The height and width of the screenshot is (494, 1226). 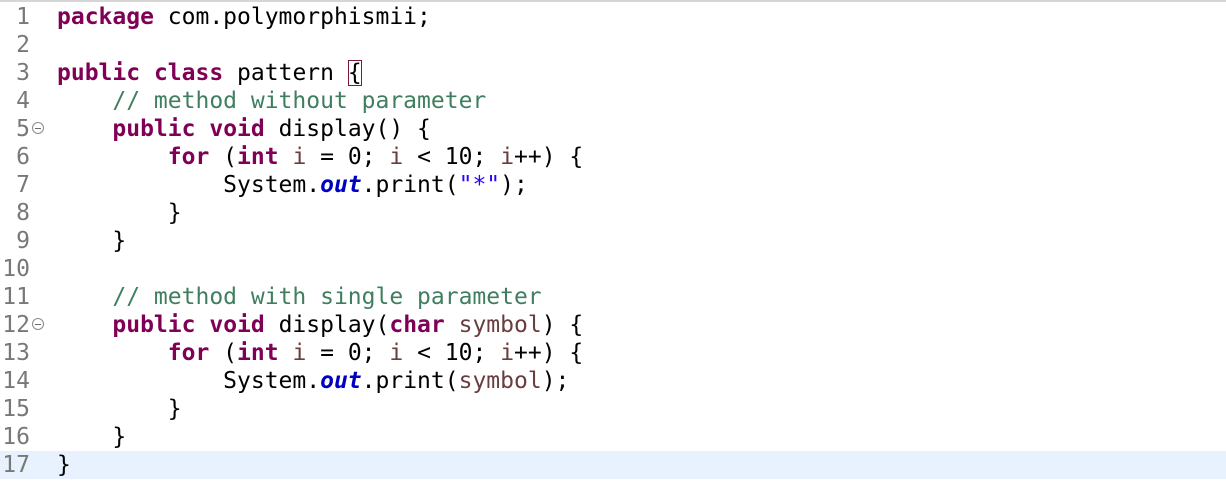 What do you see at coordinates (613, 297) in the screenshot?
I see `code-line: 11 // method with single parameter` at bounding box center [613, 297].